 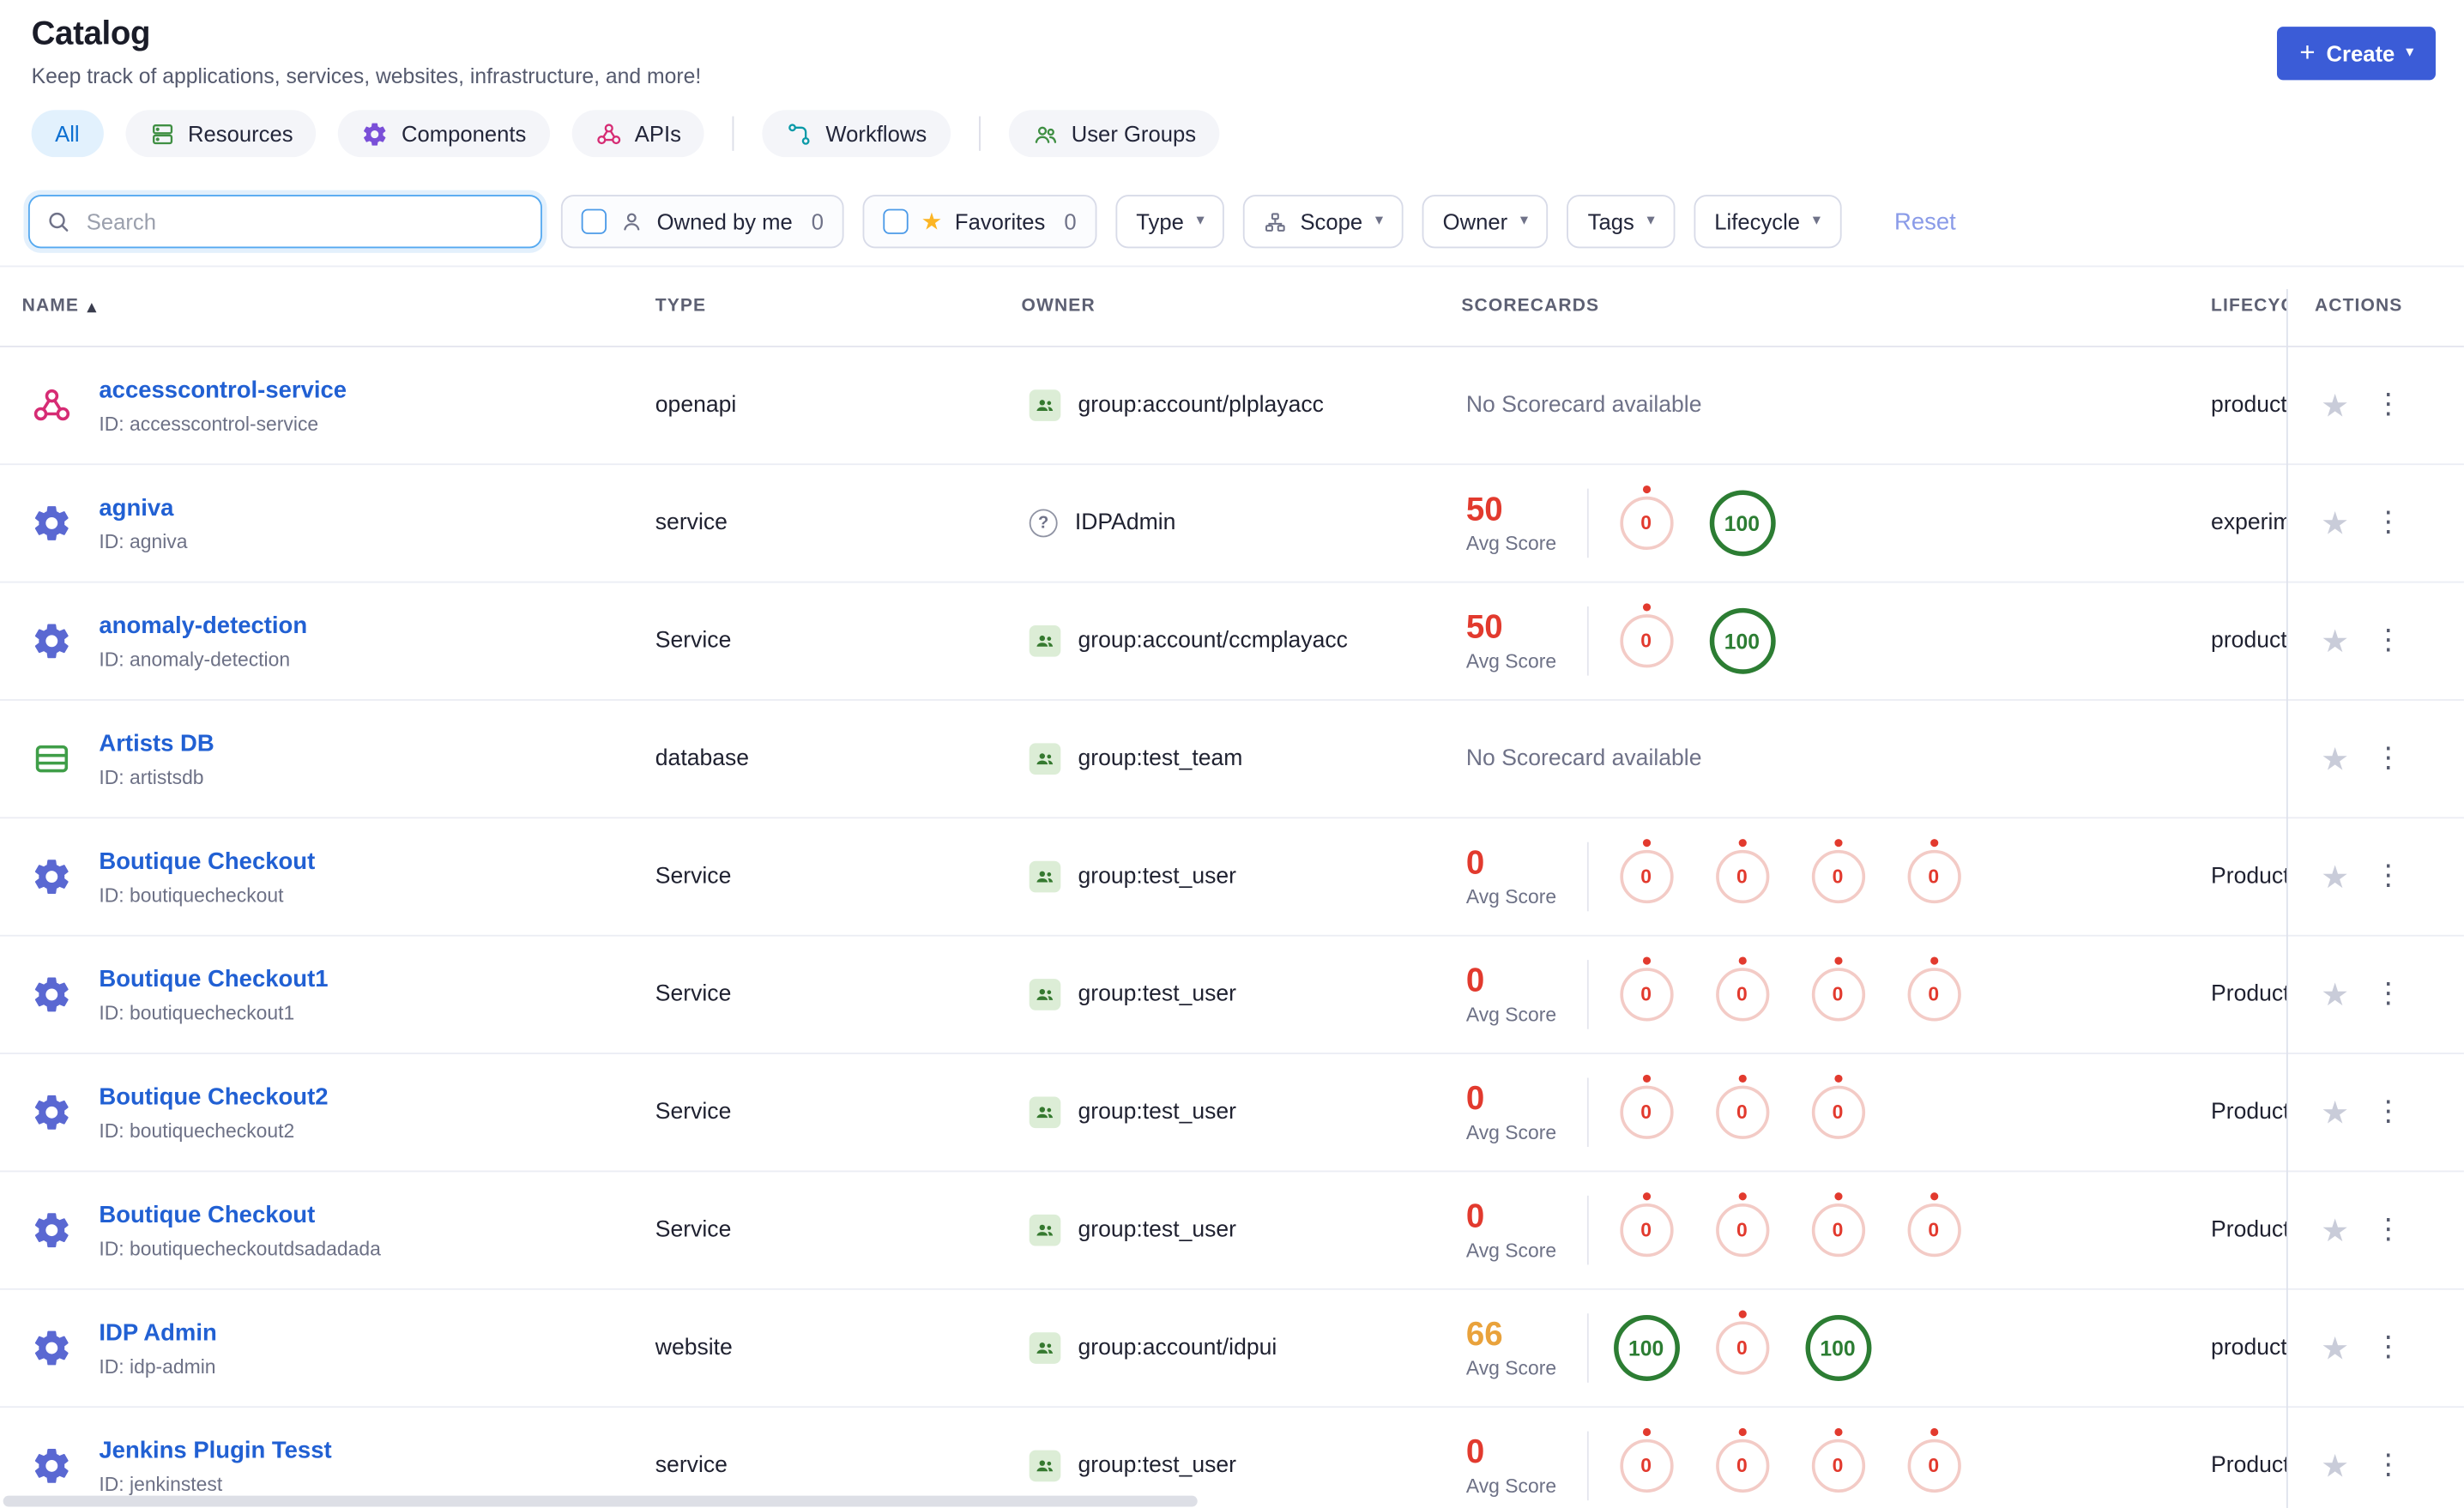 What do you see at coordinates (157, 1332) in the screenshot?
I see `entity-name-link: IDP Admin` at bounding box center [157, 1332].